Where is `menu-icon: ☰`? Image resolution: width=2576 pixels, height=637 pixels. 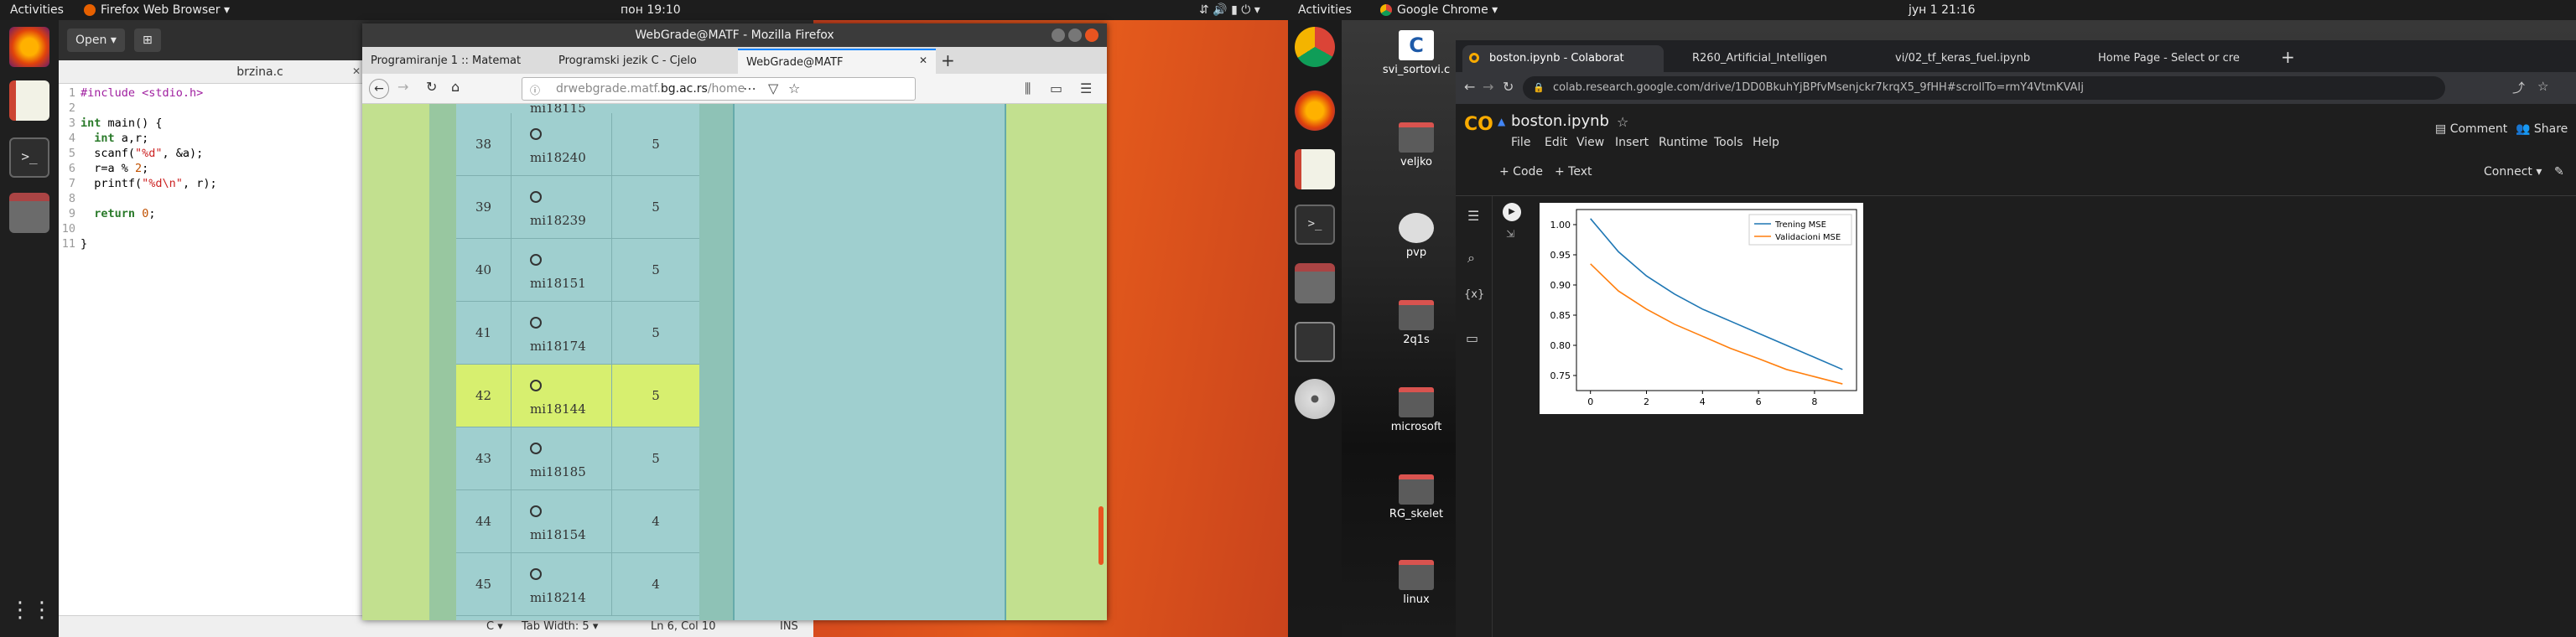
menu-icon: ☰ is located at coordinates (1086, 88).